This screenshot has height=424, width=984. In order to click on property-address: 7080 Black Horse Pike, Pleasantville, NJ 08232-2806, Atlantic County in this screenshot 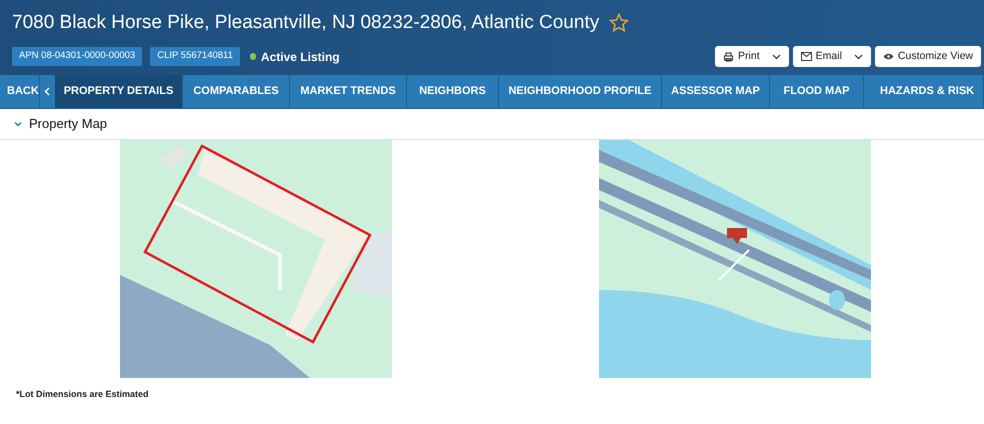, I will do `click(306, 23)`.